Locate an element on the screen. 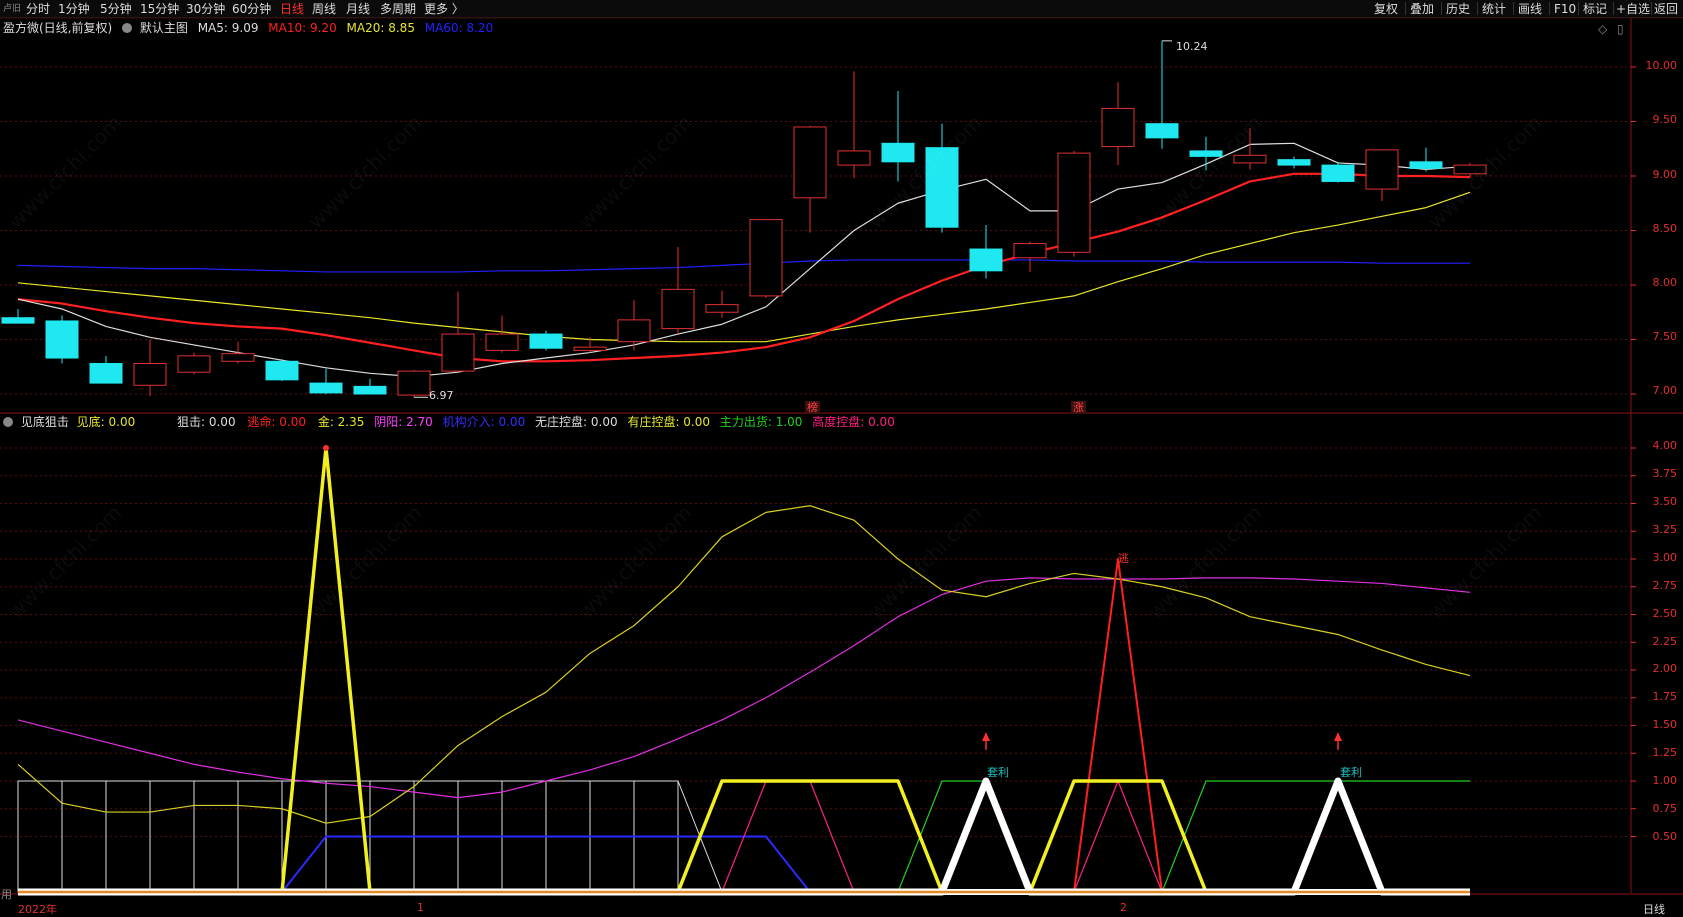 Image resolution: width=1683 pixels, height=917 pixels. indicator-tick: 2.75 is located at coordinates (1665, 585).